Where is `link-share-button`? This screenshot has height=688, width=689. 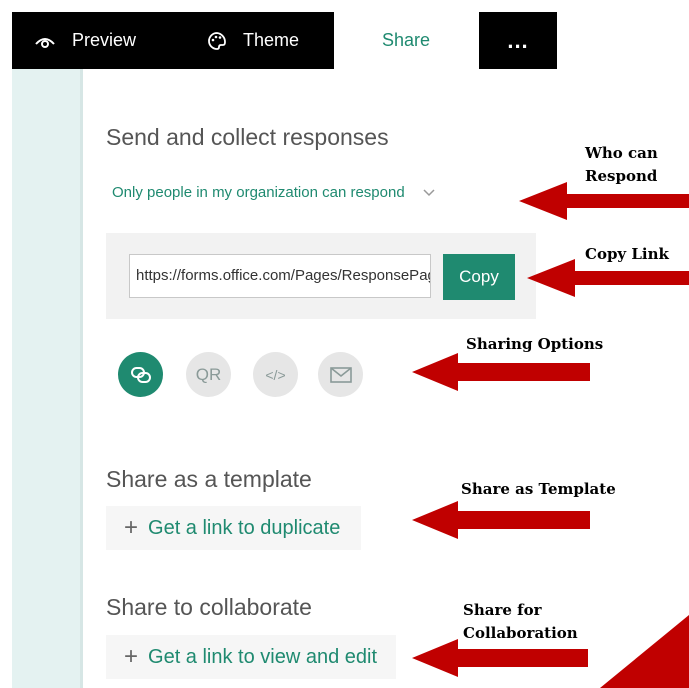
link-share-button is located at coordinates (140, 374).